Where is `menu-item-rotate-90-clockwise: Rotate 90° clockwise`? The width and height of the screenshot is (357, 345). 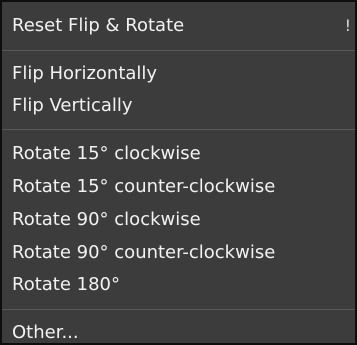
menu-item-rotate-90-clockwise: Rotate 90° clockwise is located at coordinates (178, 220).